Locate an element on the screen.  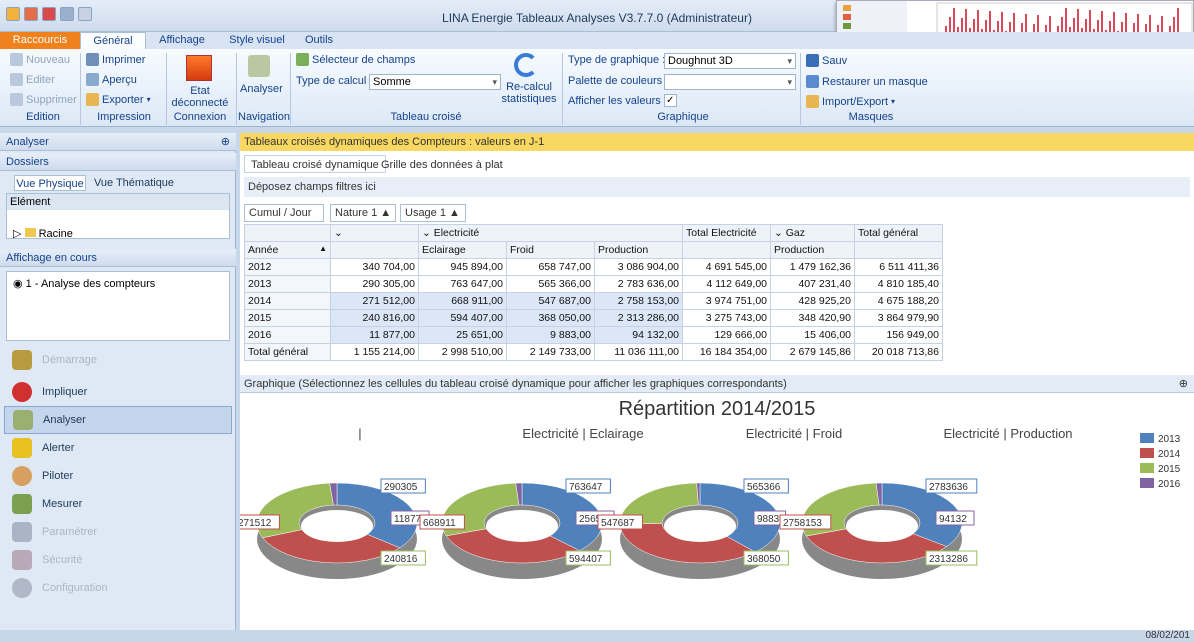
nav-parametrer: Paramétrer is located at coordinates (122, 532).